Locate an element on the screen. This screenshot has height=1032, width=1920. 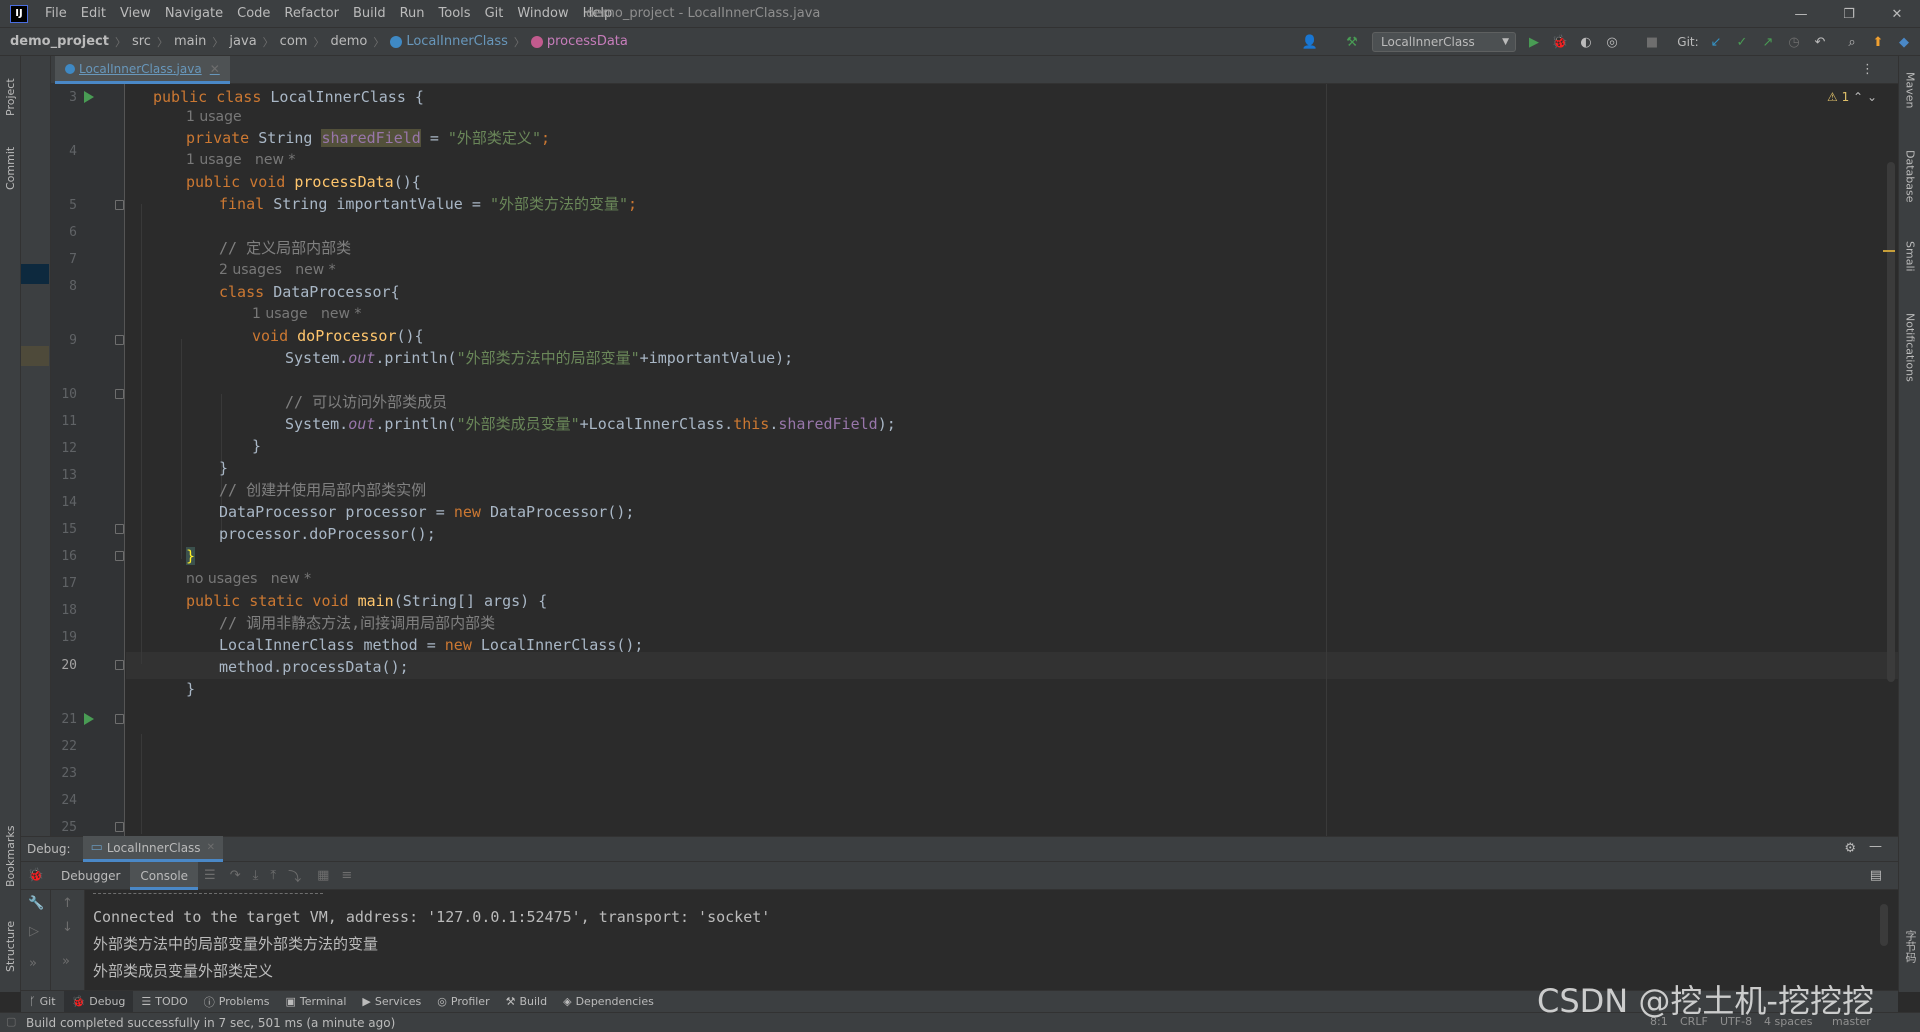
menu-build: Build is located at coordinates (369, 14).